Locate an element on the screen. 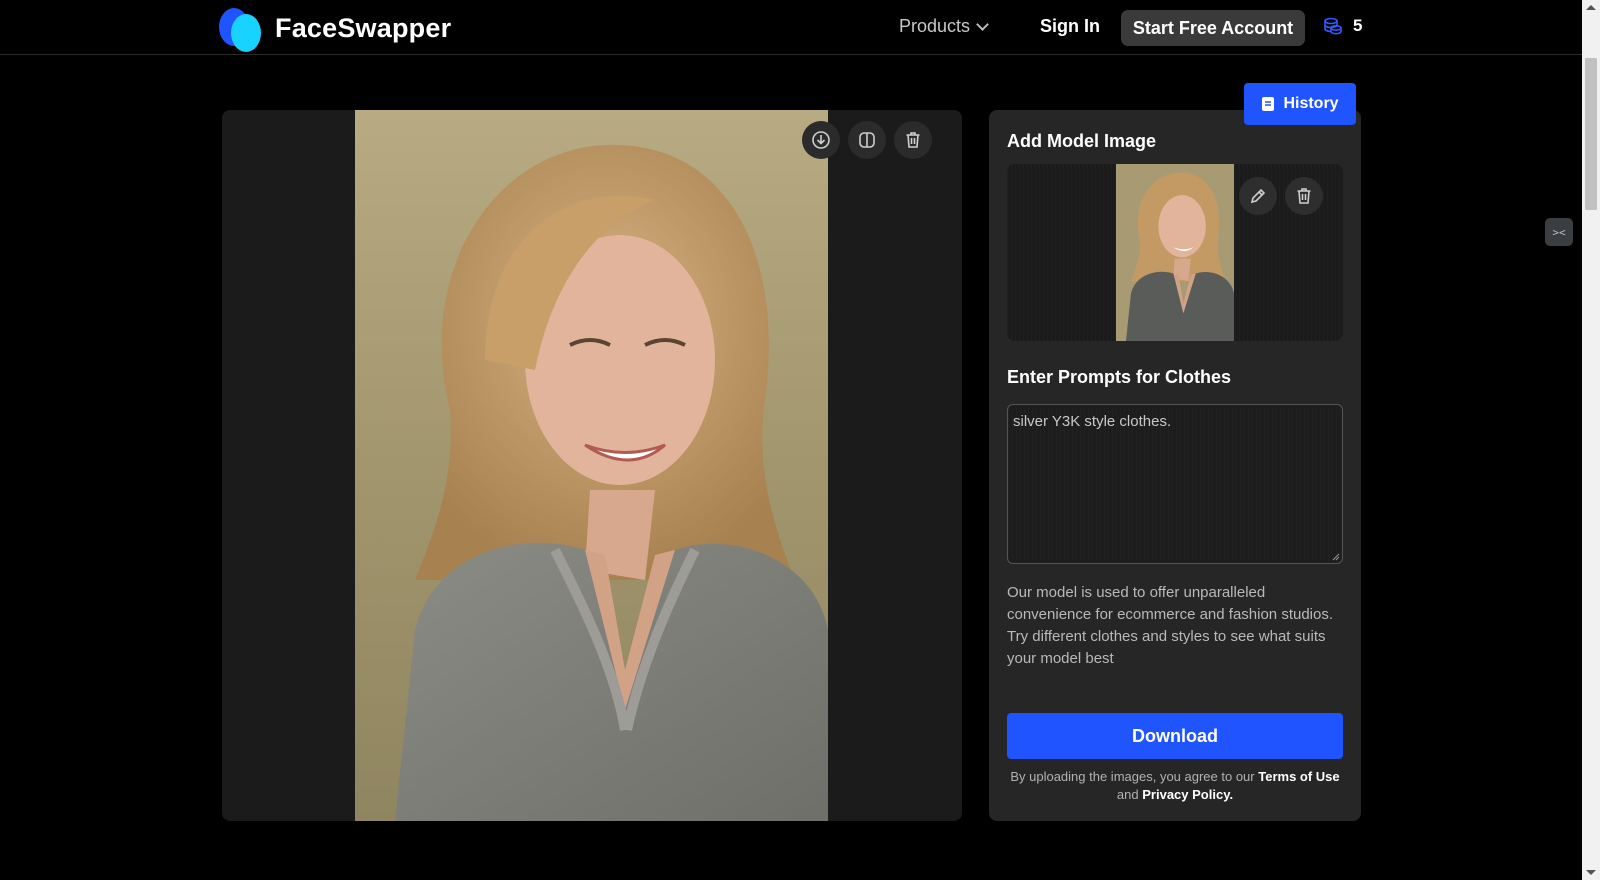 This screenshot has width=1600, height=880. scrollbar is located at coordinates (1591, 440).